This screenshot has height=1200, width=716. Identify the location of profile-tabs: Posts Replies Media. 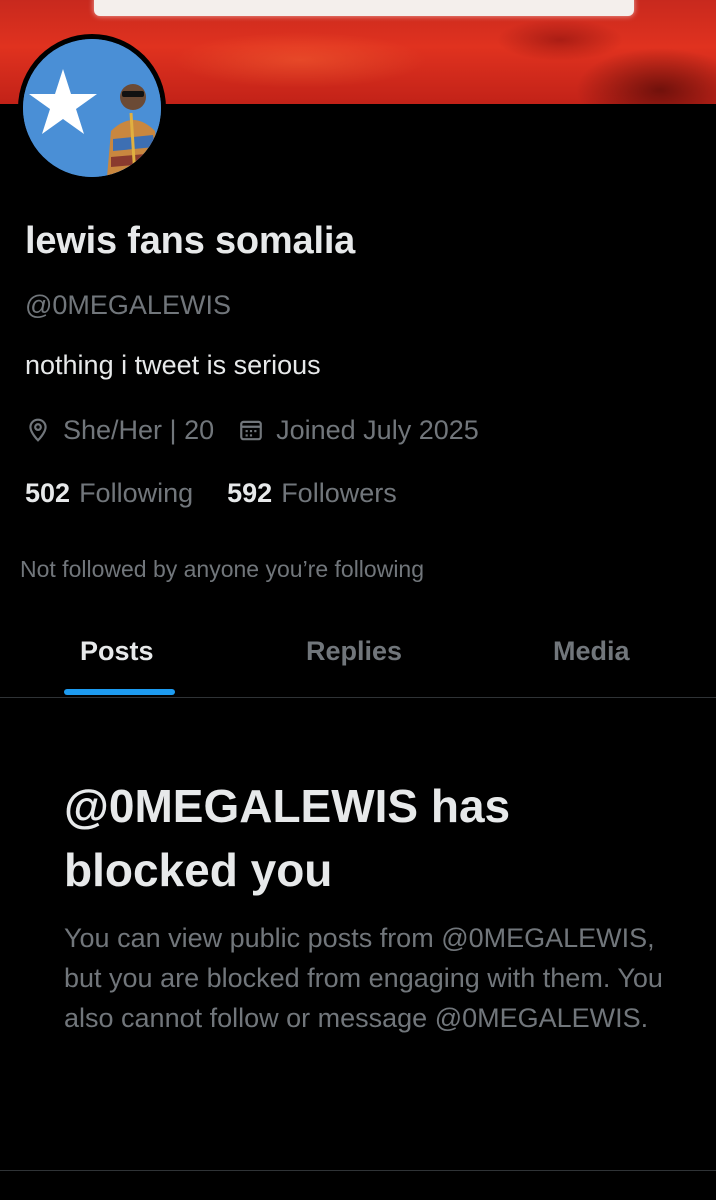
(358, 655).